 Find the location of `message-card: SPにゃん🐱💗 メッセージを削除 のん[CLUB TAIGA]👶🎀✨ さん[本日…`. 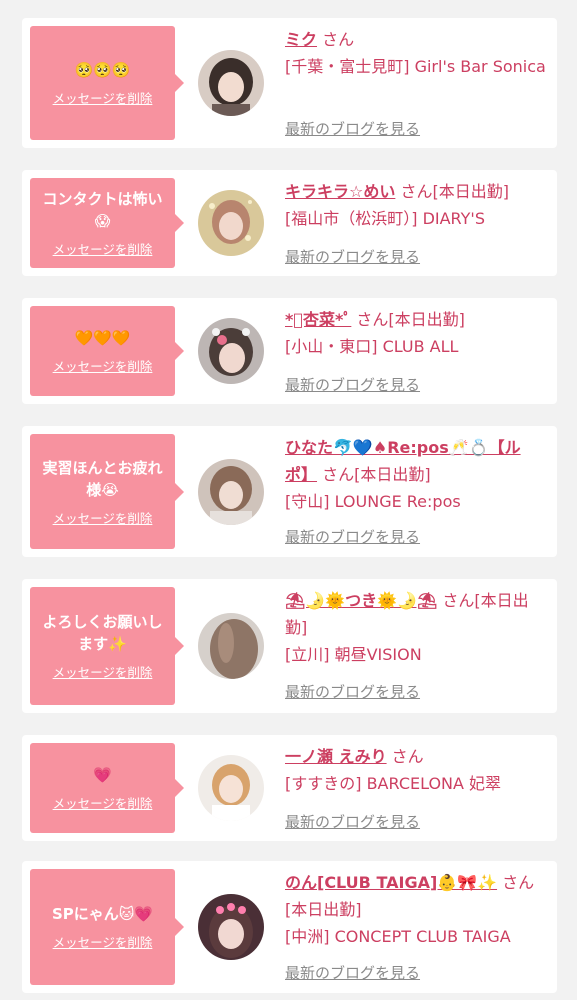

message-card: SPにゃん🐱💗 メッセージを削除 のん[CLUB TAIGA]👶🎀✨ さん[本日… is located at coordinates (289, 927).